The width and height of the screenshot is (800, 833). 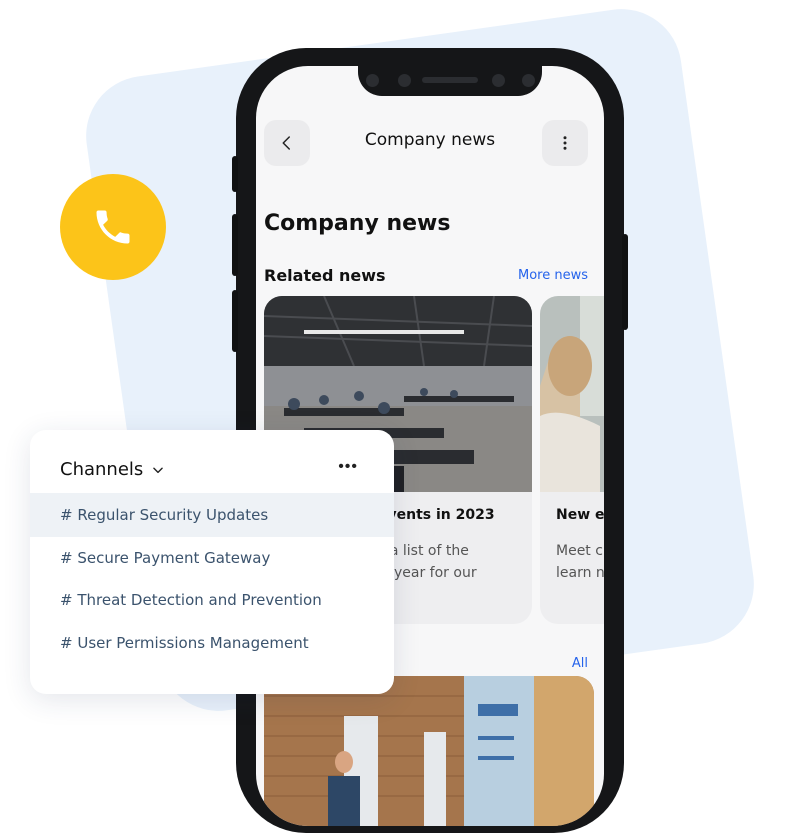 I want to click on channel-item: # User Permissions Management, so click(x=212, y=643).